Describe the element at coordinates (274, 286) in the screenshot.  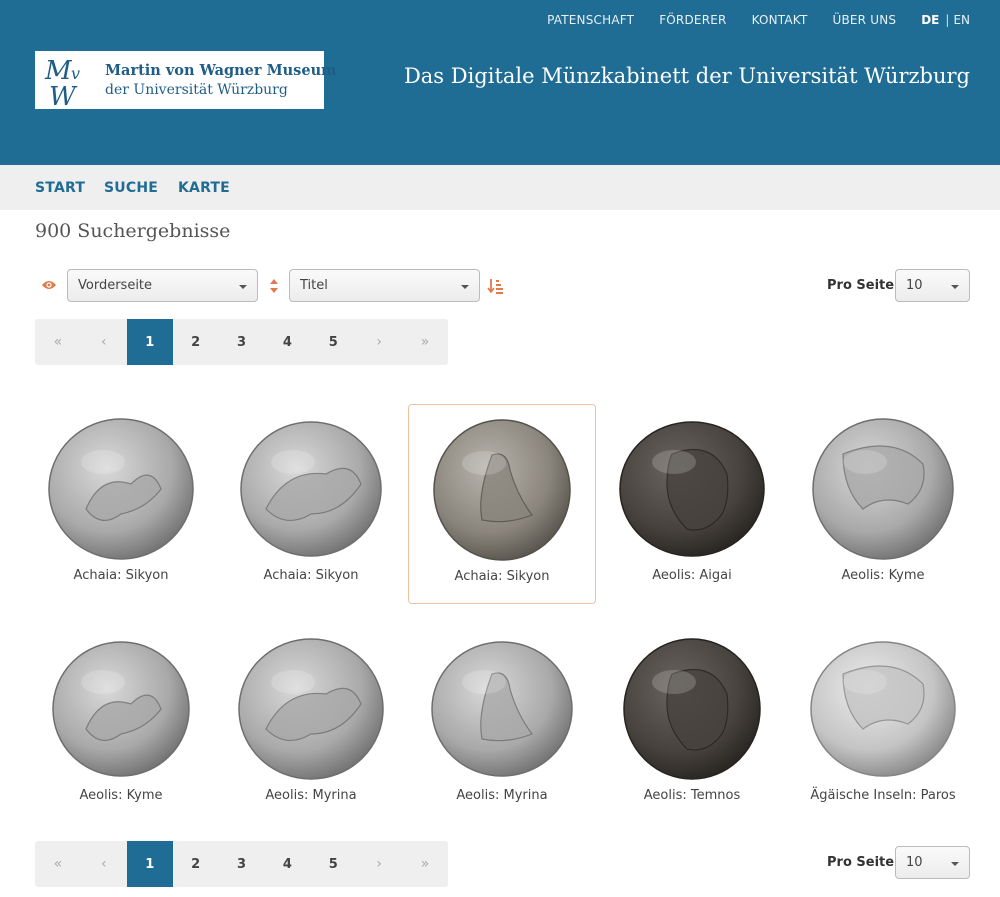
I see `sort-icon` at that location.